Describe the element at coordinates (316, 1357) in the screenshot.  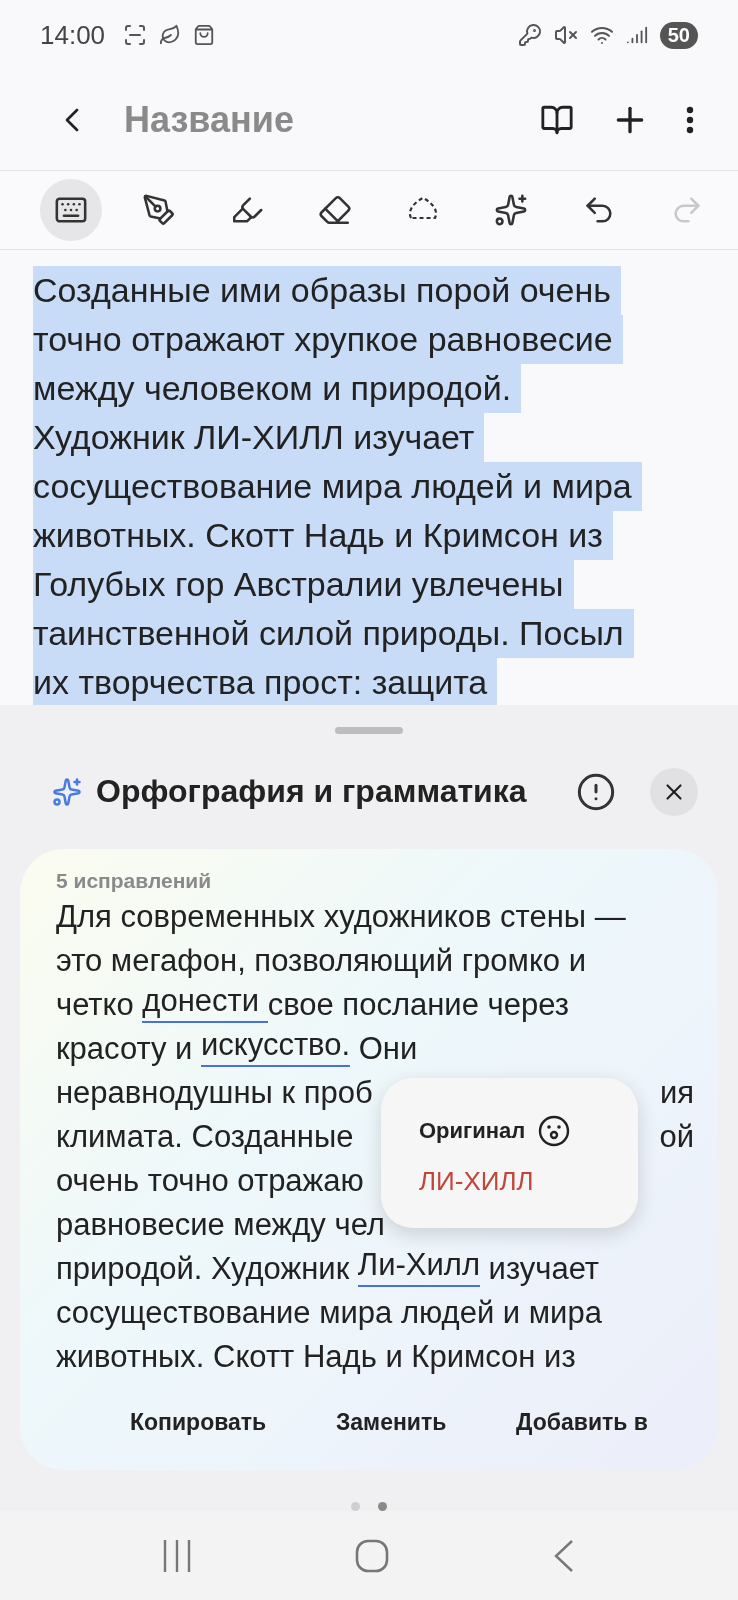
I see `card-text: животных. Скотт Надь и Кримсон из` at that location.